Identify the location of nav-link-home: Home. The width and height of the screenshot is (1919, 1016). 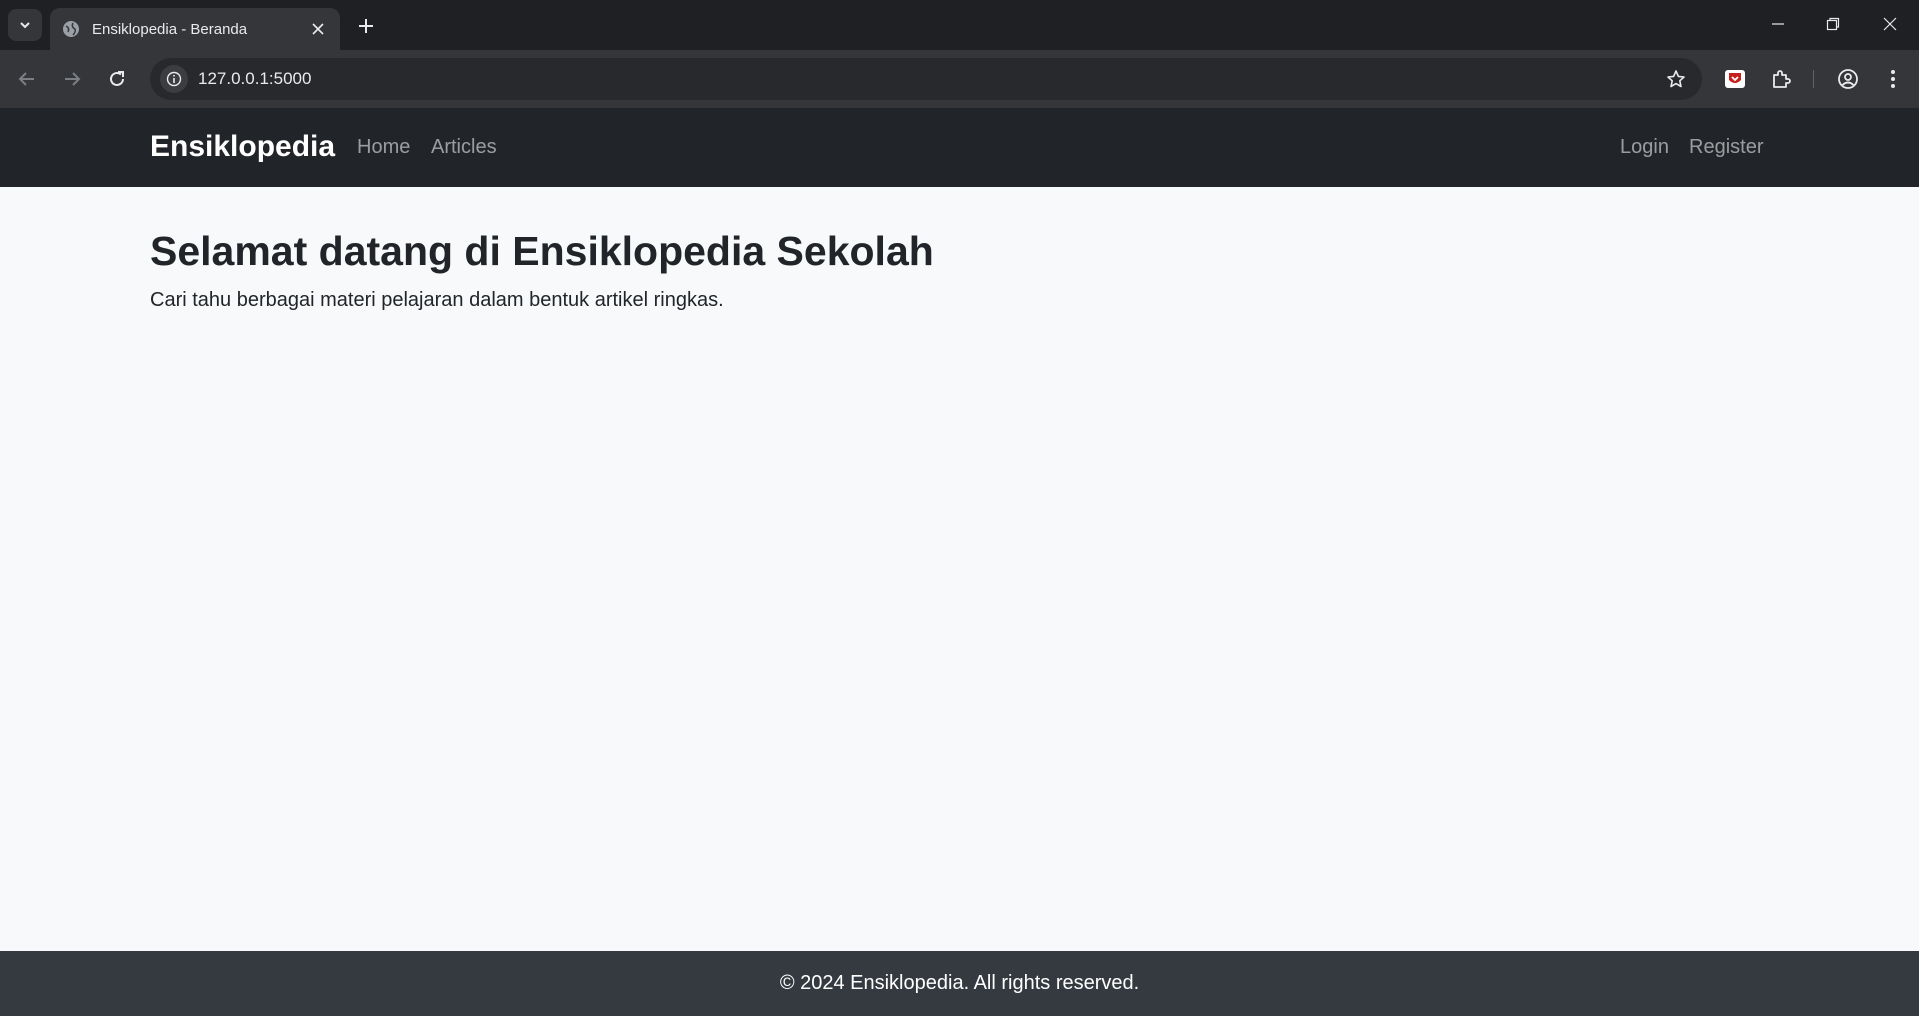
(383, 147).